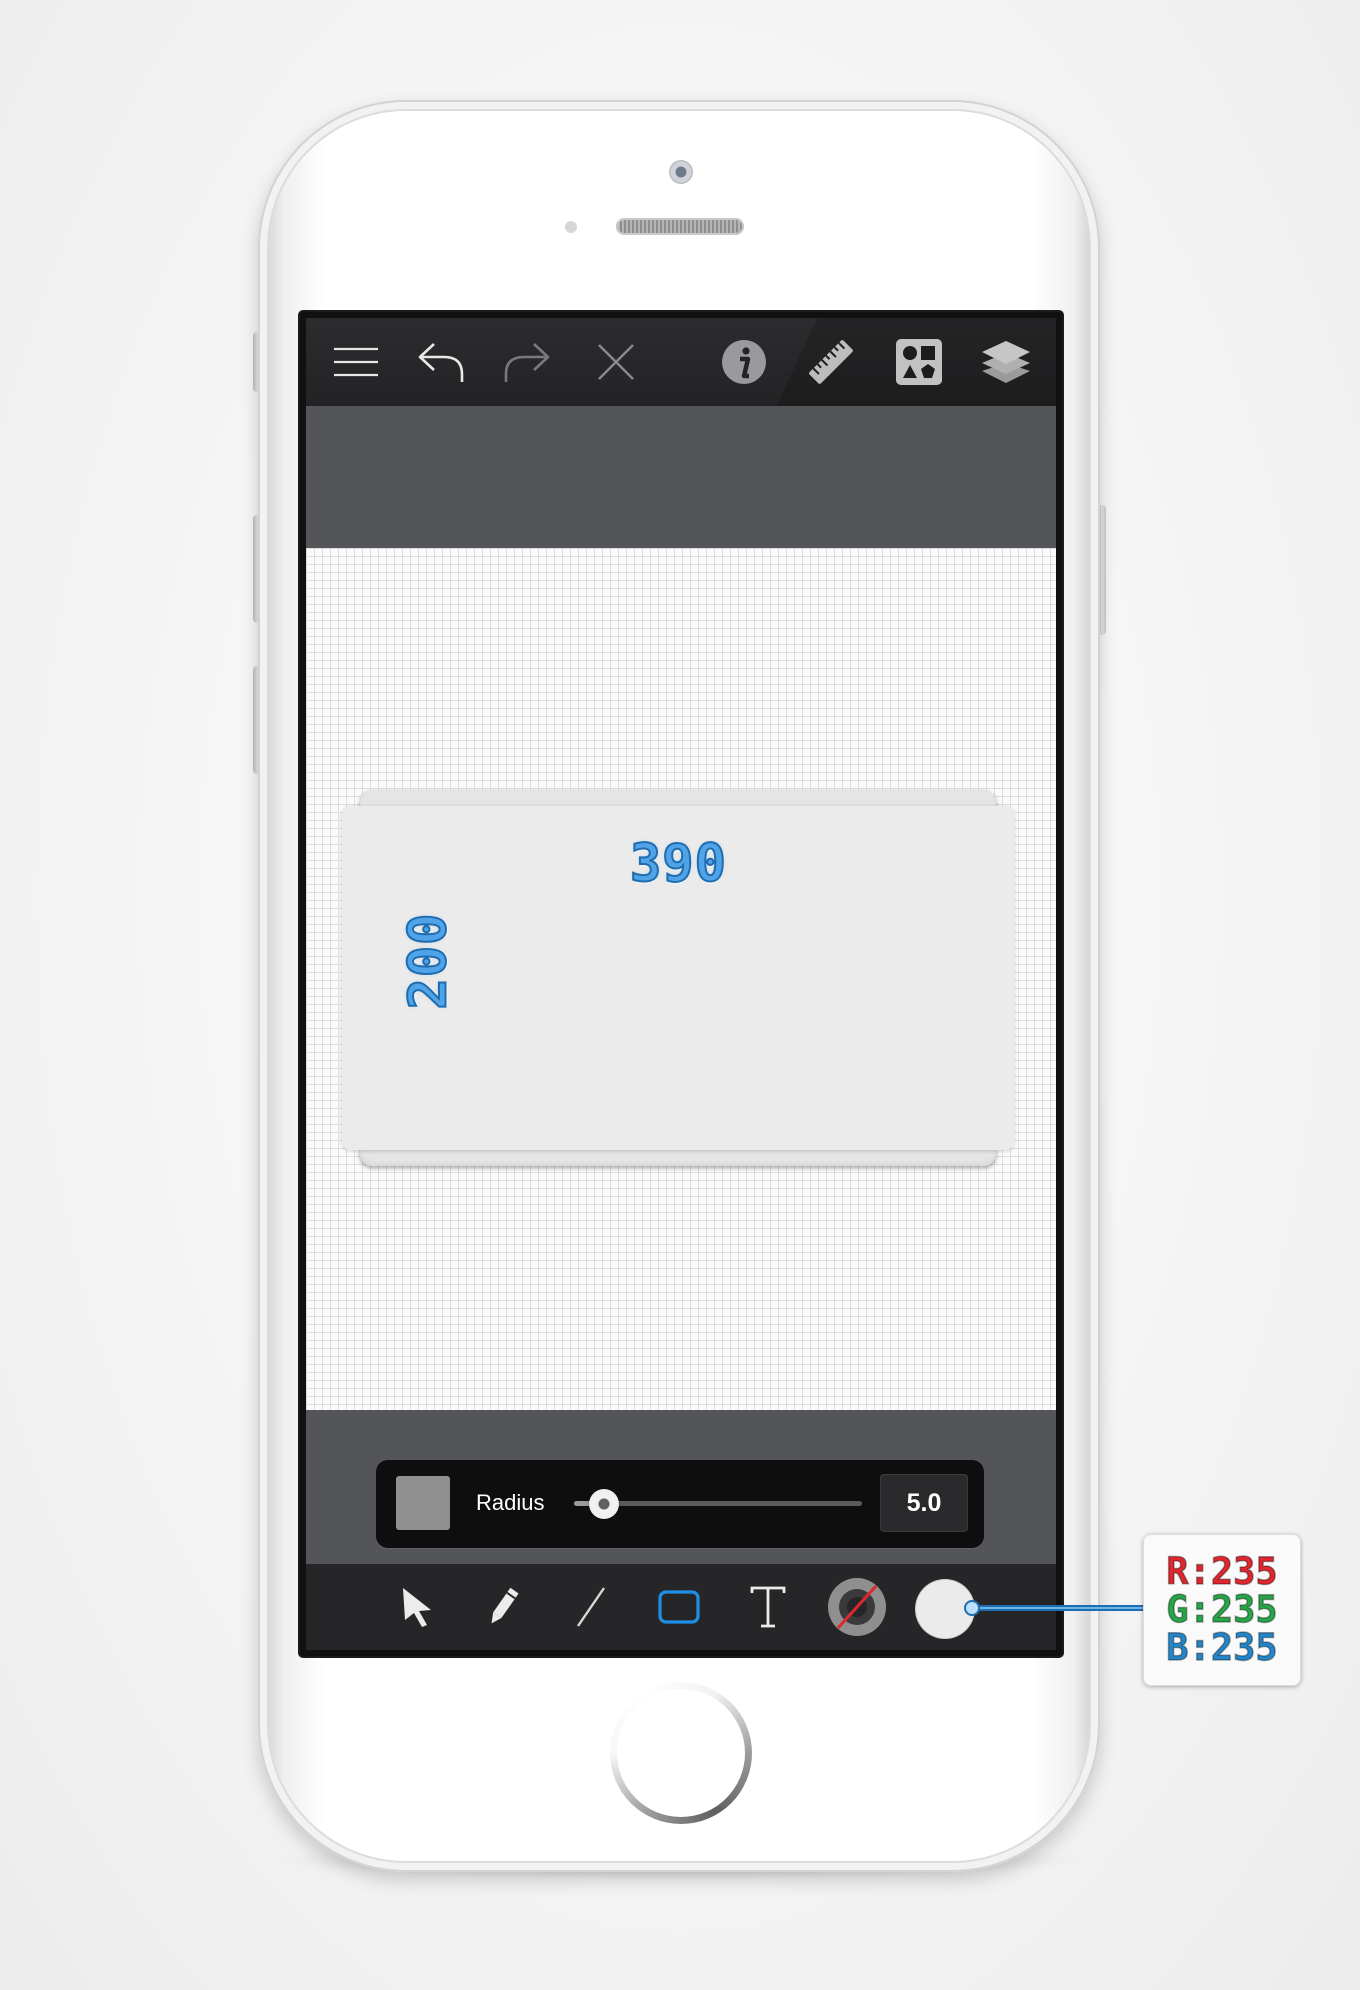 This screenshot has height=1990, width=1360. I want to click on width-dimension-label: 390, so click(678, 864).